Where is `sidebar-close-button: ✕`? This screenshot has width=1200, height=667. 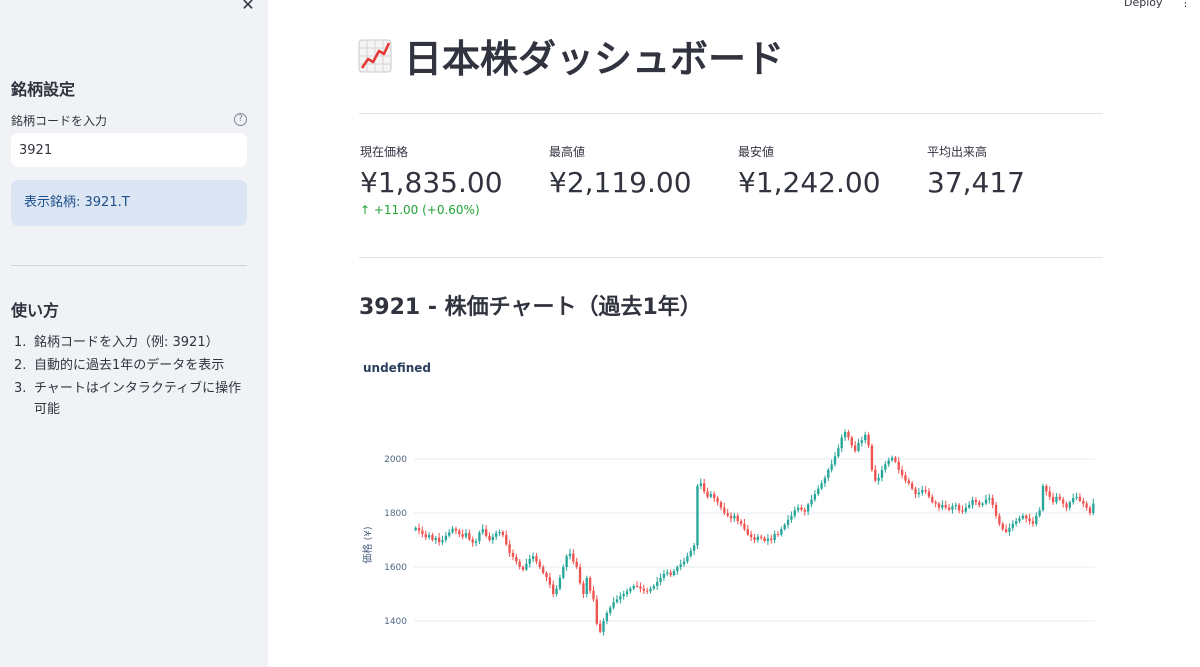 sidebar-close-button: ✕ is located at coordinates (248, 7).